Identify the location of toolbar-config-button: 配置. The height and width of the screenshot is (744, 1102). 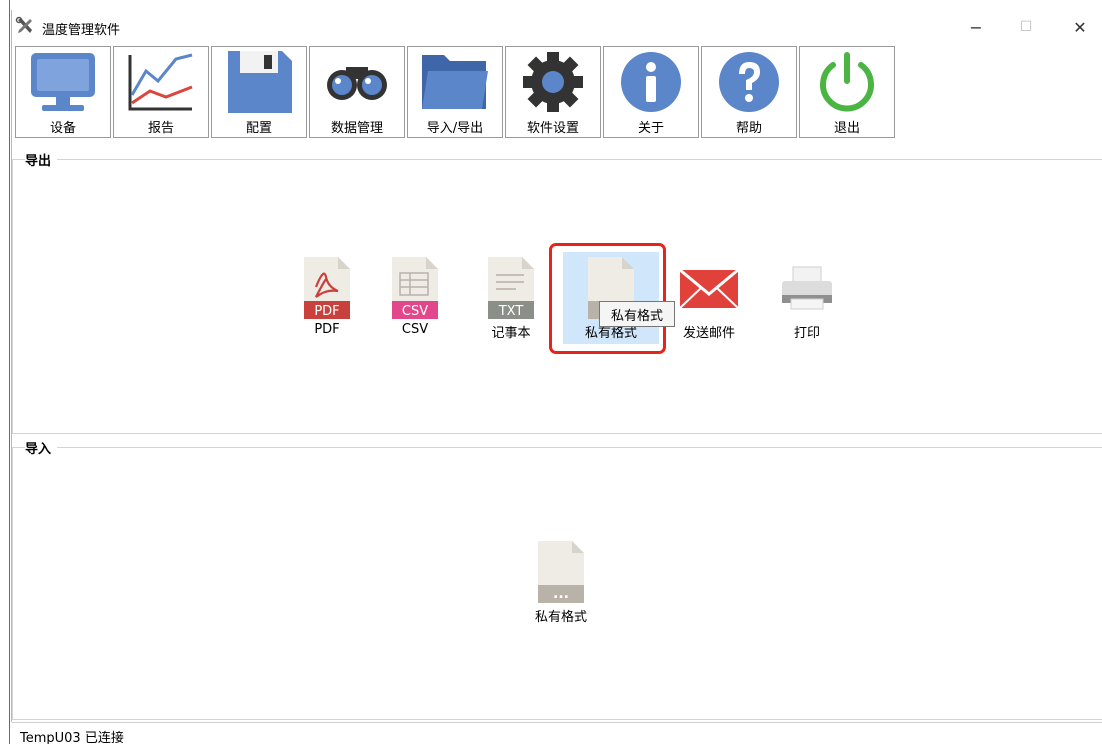
(259, 92).